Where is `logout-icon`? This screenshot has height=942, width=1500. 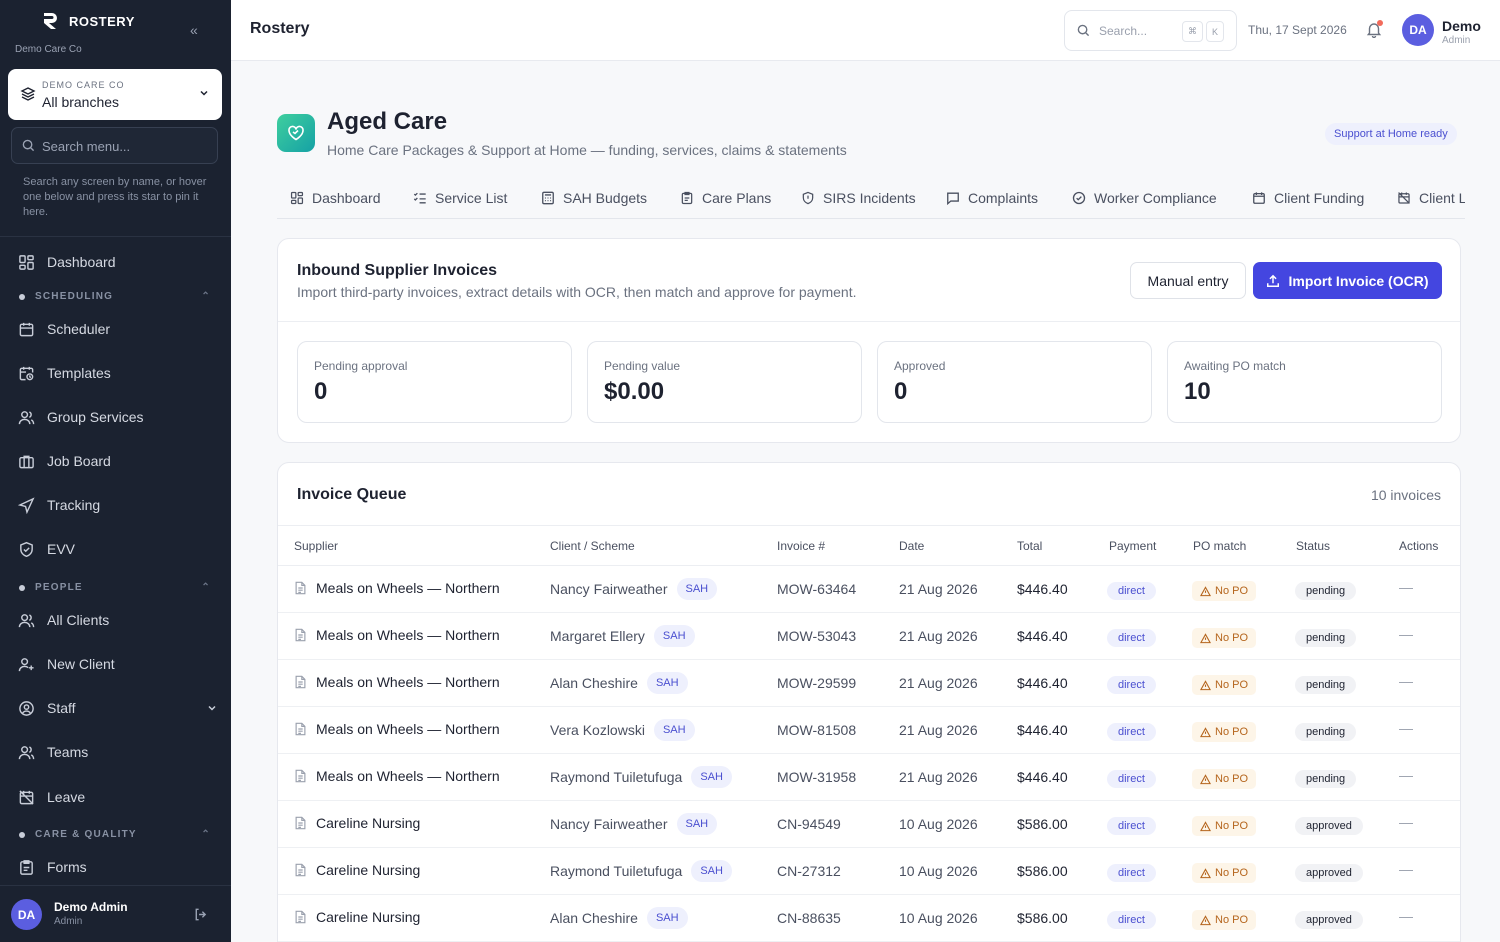 logout-icon is located at coordinates (200, 914).